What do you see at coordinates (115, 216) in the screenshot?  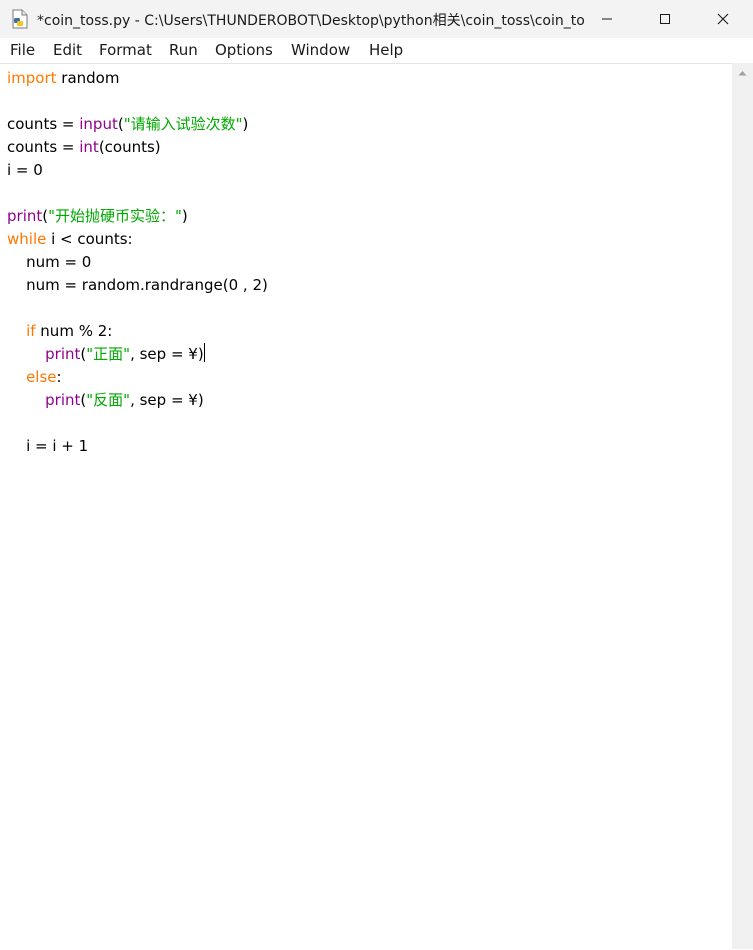 I see `code-string: "开始抛硬币实验："` at bounding box center [115, 216].